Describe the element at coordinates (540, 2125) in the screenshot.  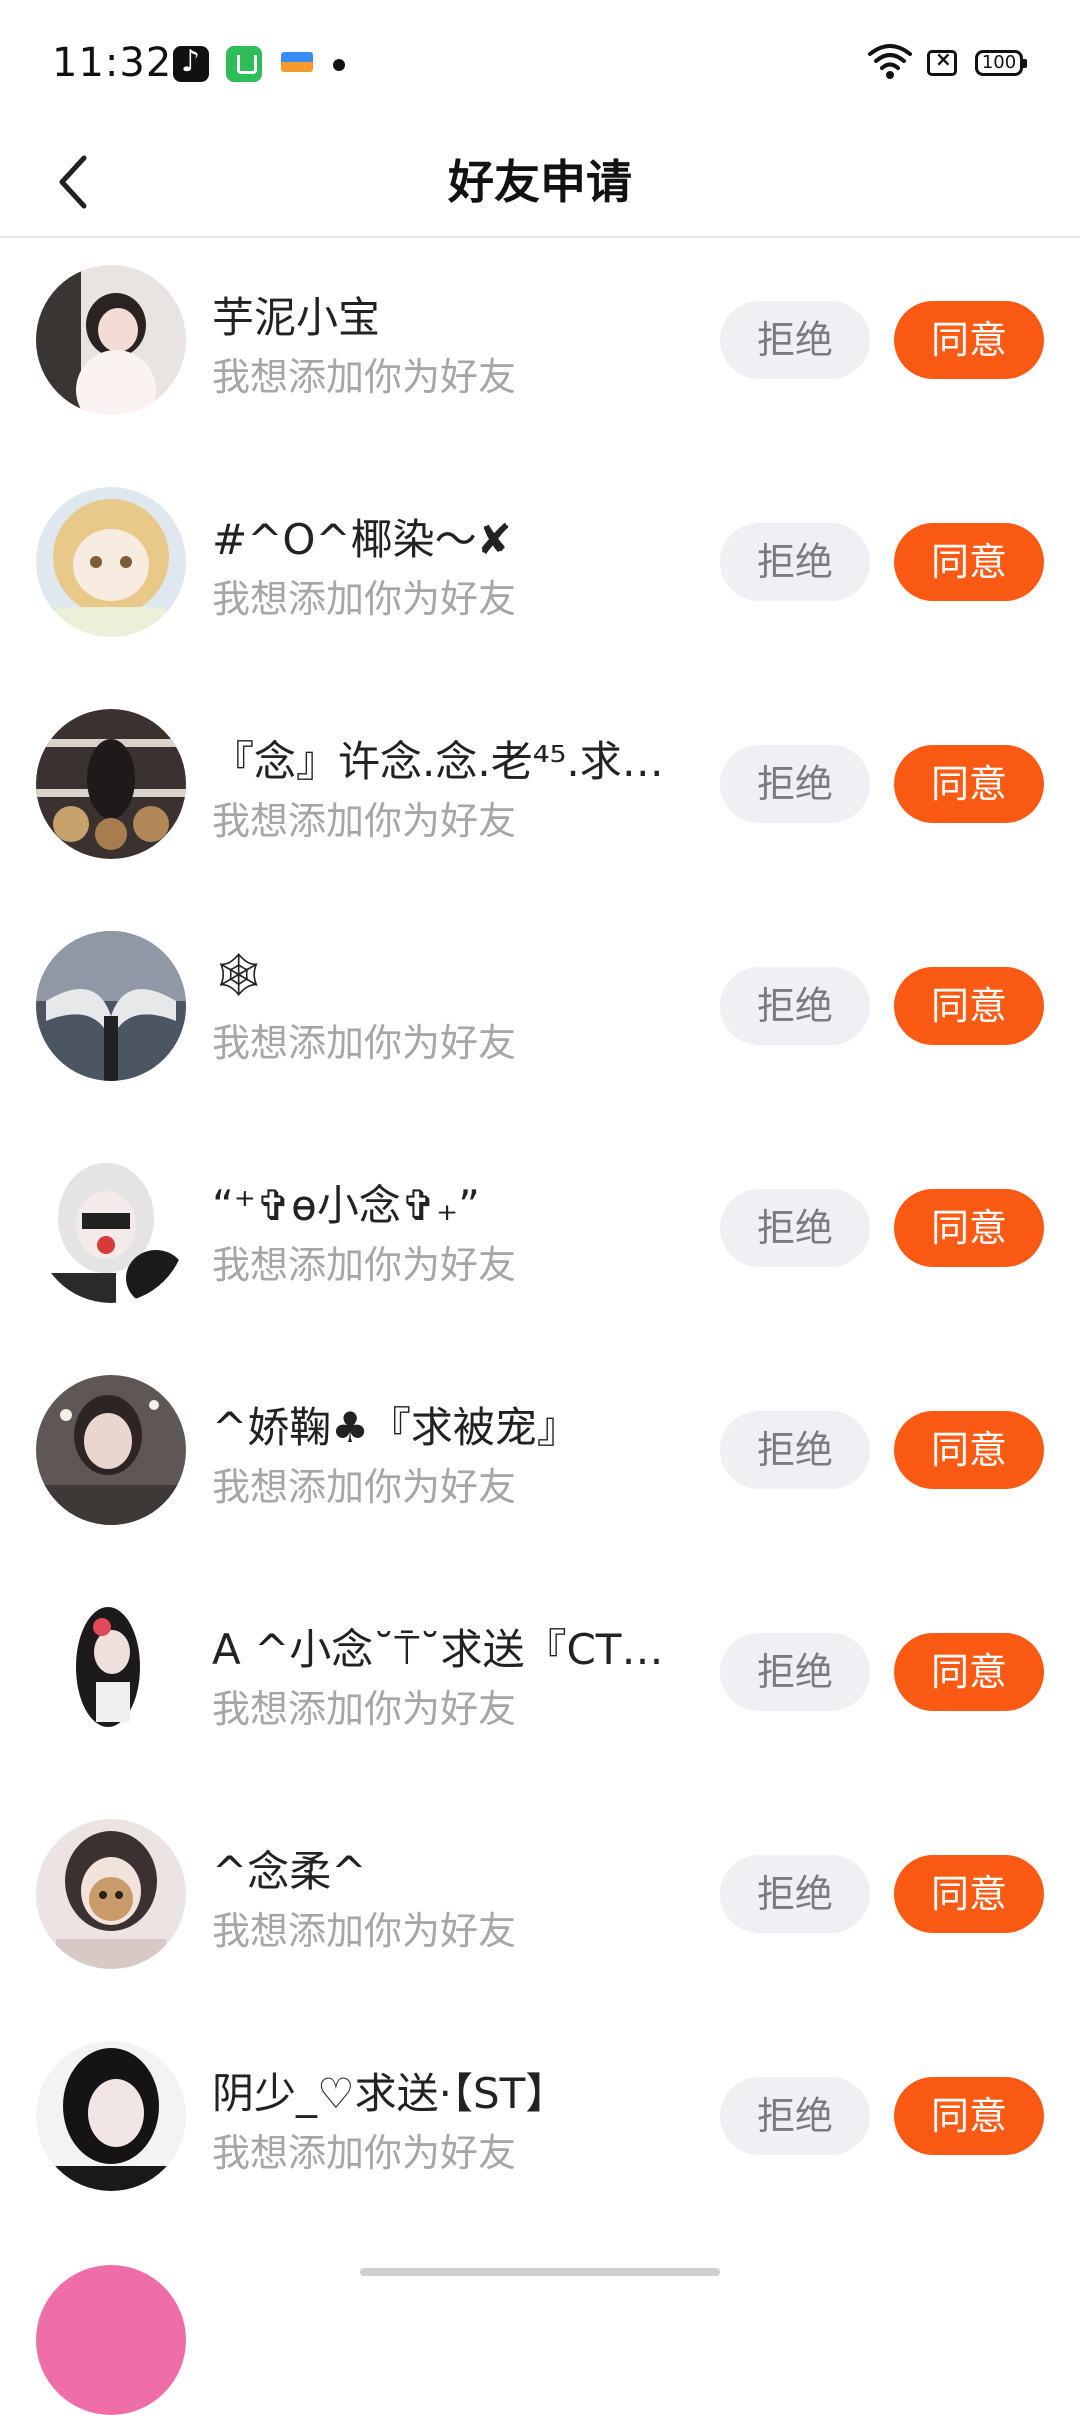
I see `list-item: 阴少_♡求送·【ST】 我想添加你为好友 拒绝 同意` at that location.